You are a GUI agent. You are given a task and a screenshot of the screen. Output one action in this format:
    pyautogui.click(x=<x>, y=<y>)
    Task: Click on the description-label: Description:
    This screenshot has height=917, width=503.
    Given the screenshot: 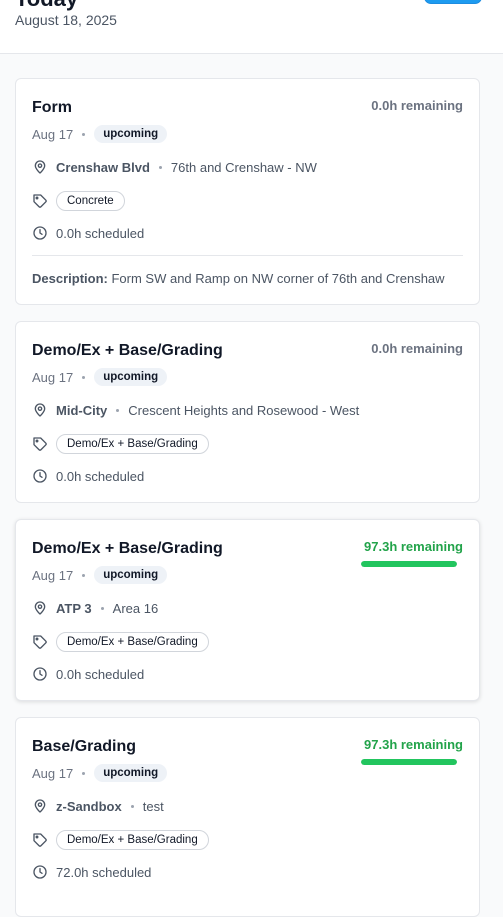 What is the action you would take?
    pyautogui.click(x=70, y=278)
    